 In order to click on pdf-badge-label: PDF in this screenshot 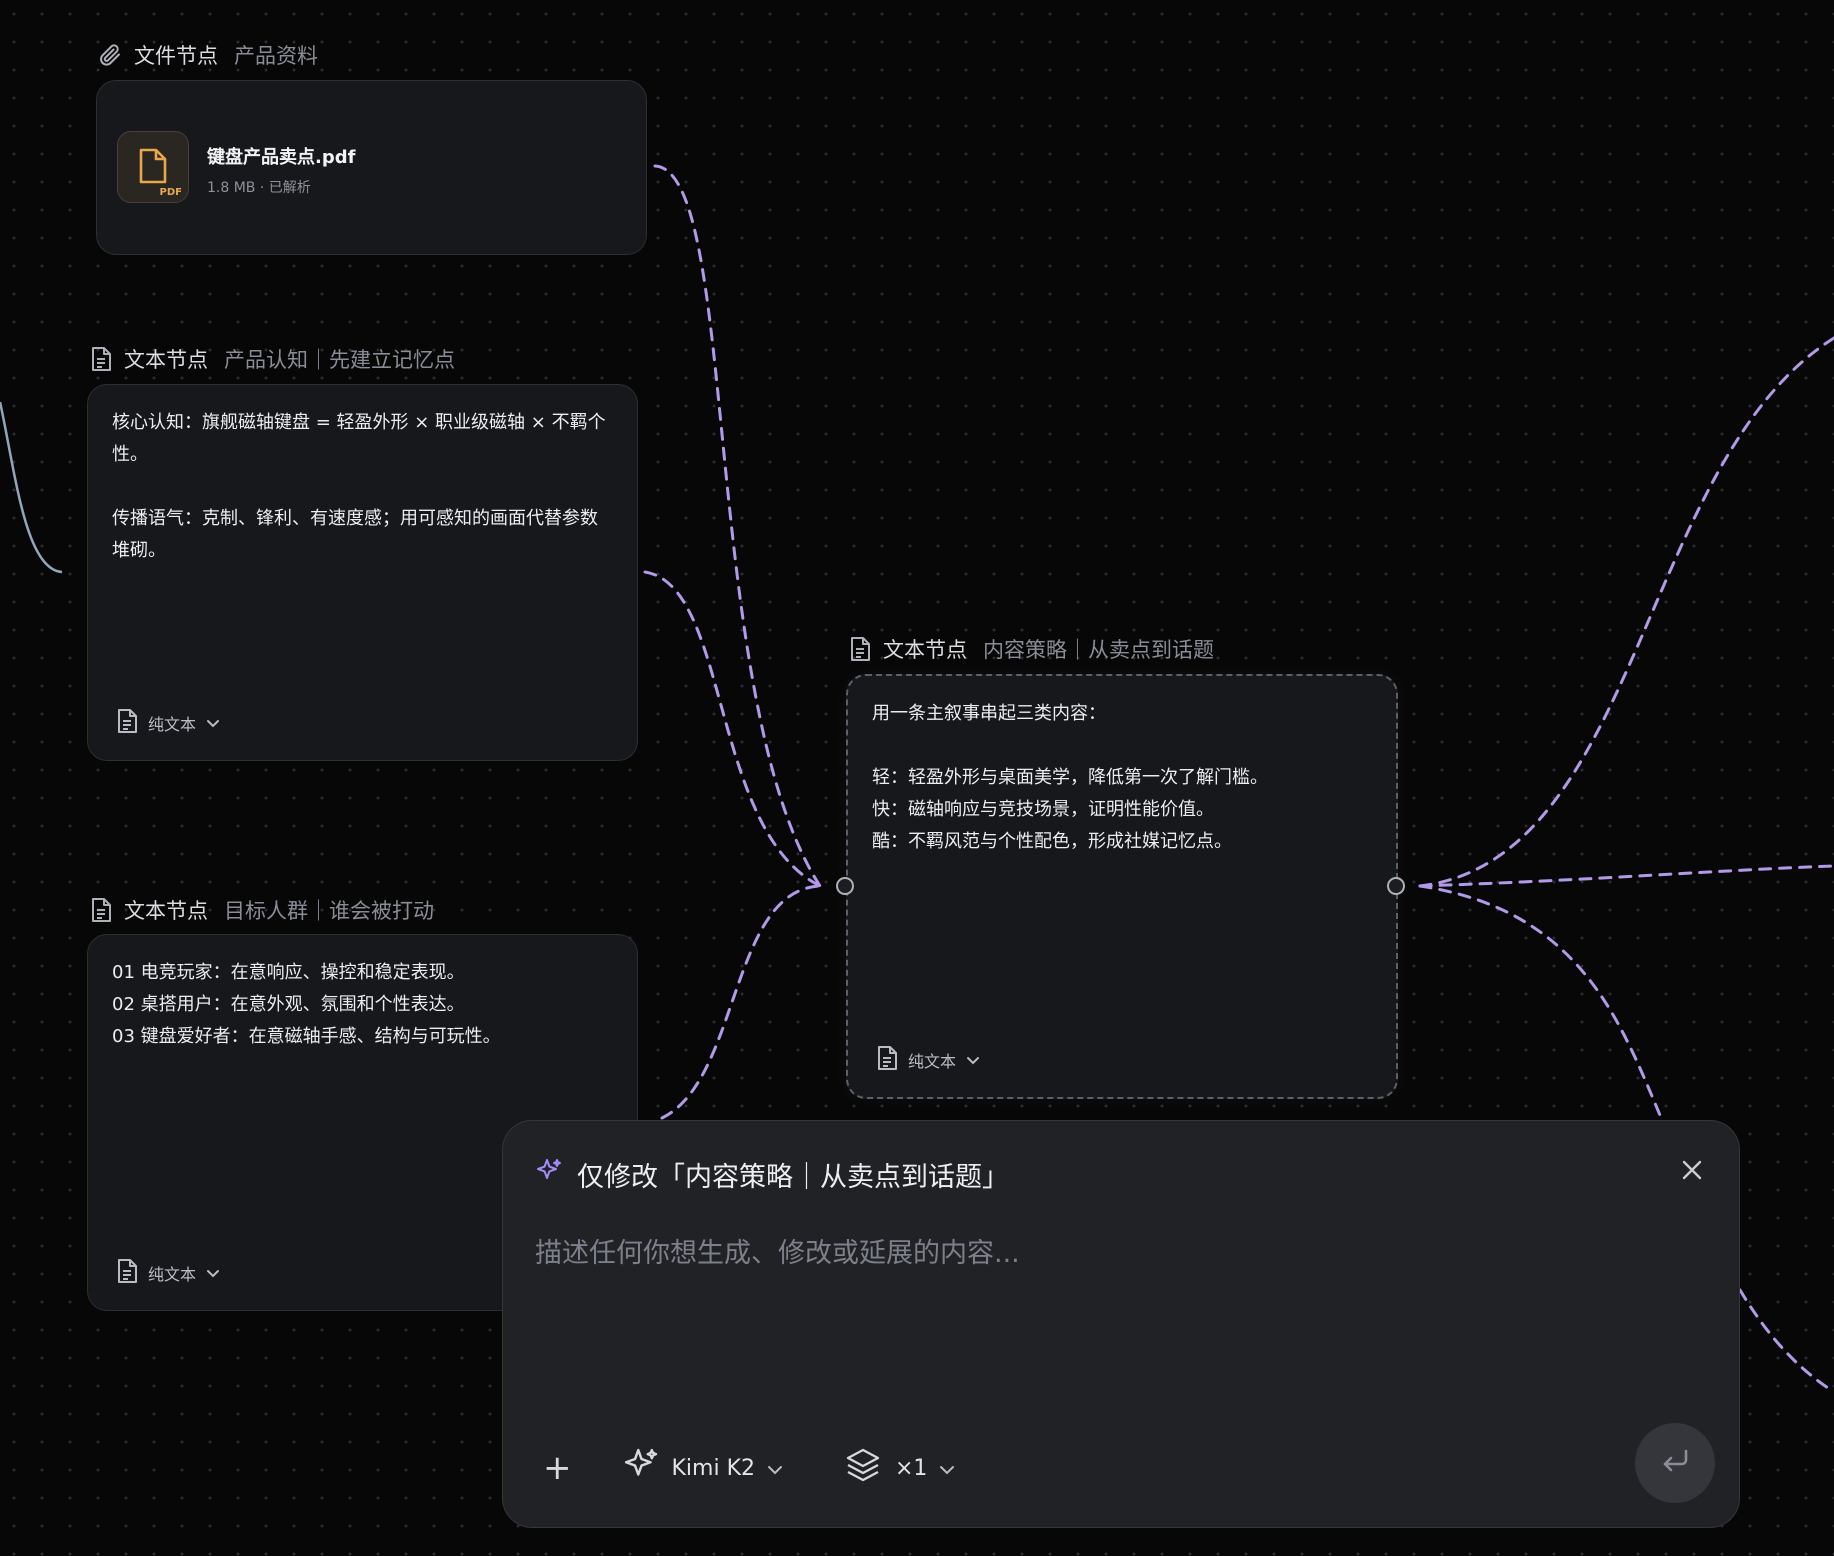, I will do `click(170, 192)`.